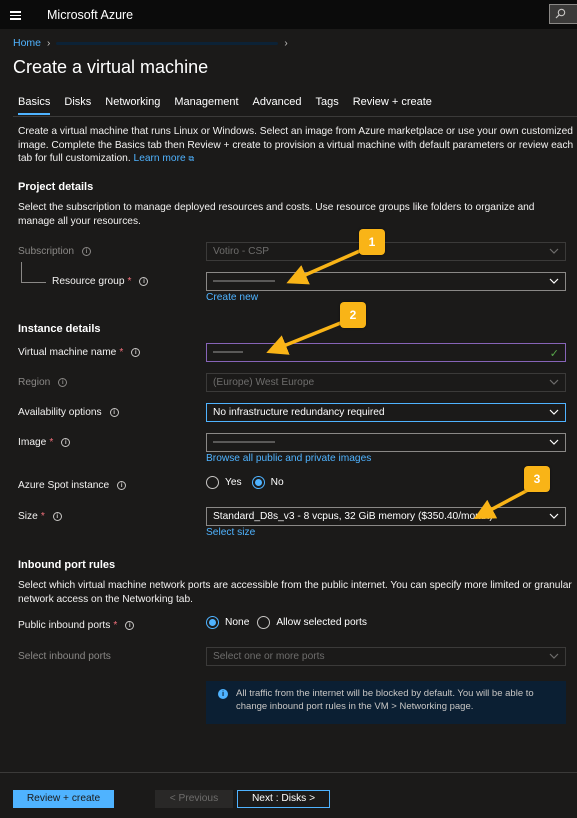 This screenshot has height=818, width=577. Describe the element at coordinates (372, 242) in the screenshot. I see `callout-badge-1: 1` at that location.